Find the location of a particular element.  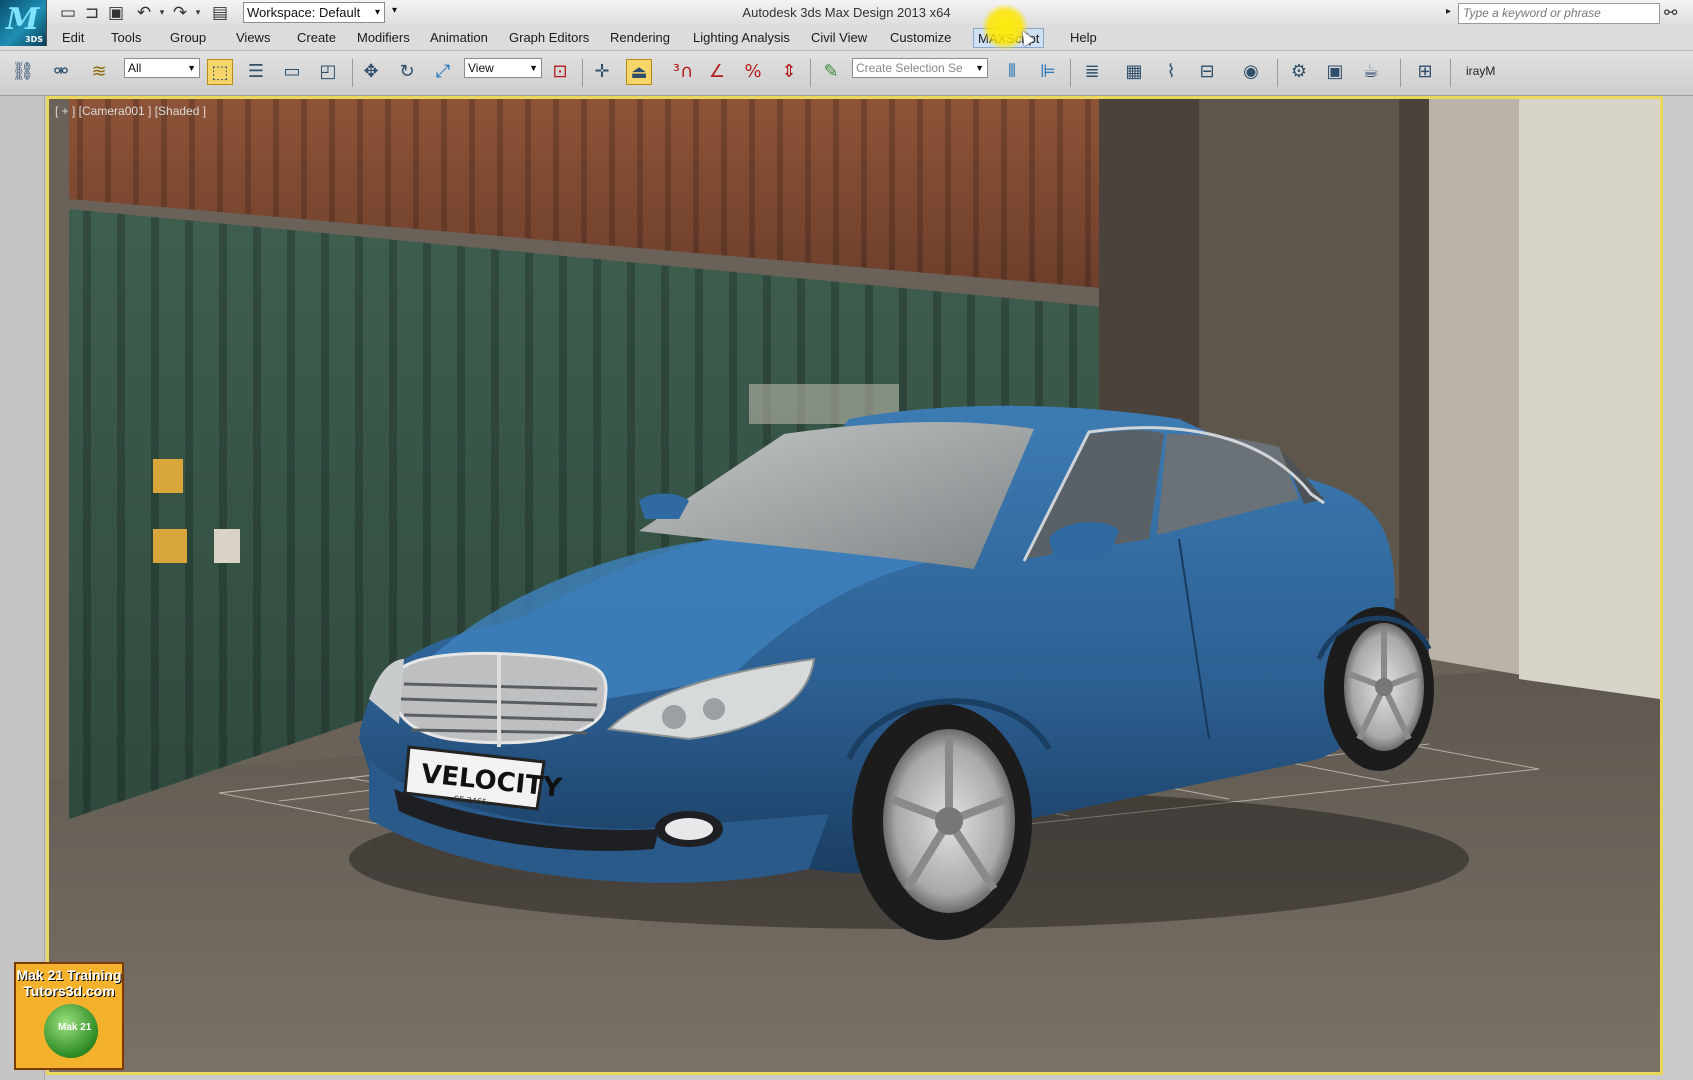

menu-graph-editors: Graph Editors is located at coordinates (549, 39).